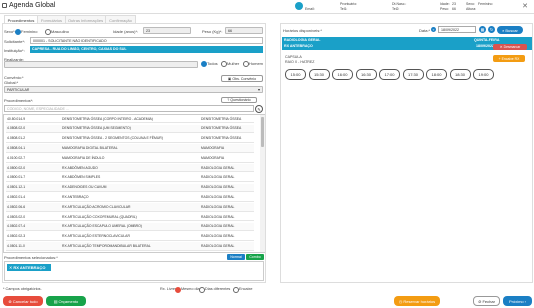 The height and width of the screenshot is (308, 534). Describe the element at coordinates (342, 74) in the screenshot. I see `time-slot: 16:00` at that location.